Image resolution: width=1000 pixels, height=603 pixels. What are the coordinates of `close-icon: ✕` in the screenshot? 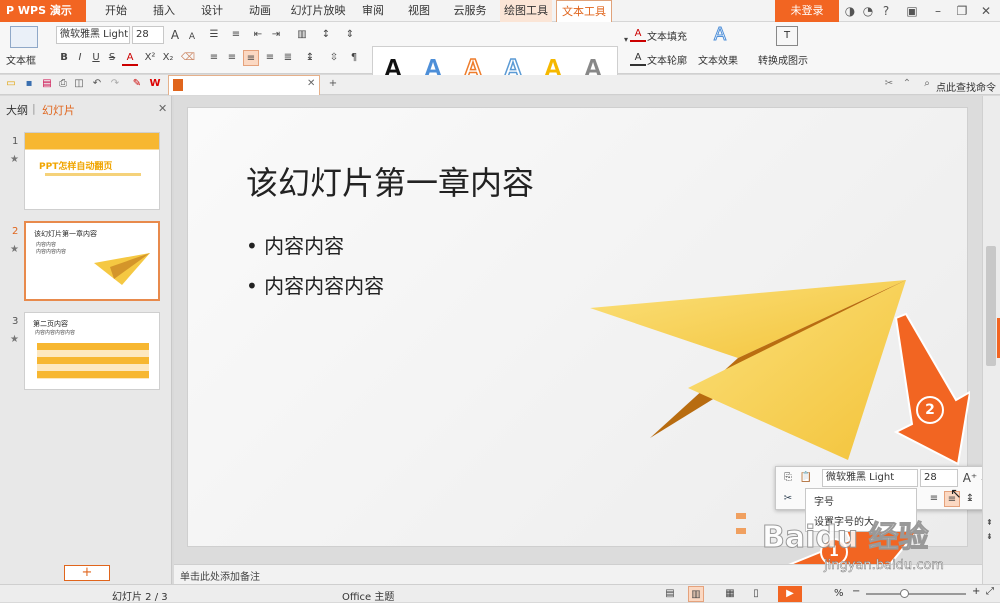 It's located at (986, 11).